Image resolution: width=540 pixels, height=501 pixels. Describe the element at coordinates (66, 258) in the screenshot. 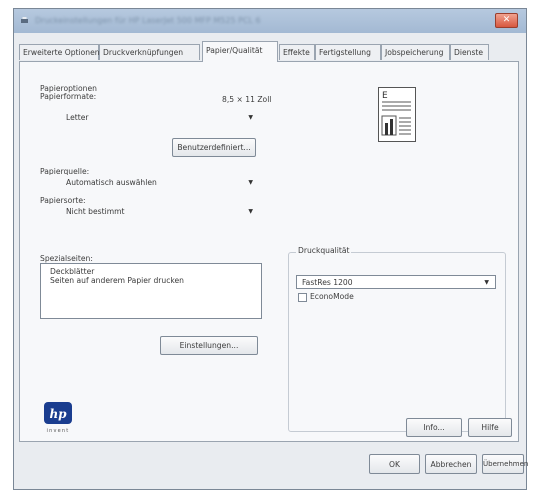

I see `special-pages-label: Spezialseiten:` at that location.